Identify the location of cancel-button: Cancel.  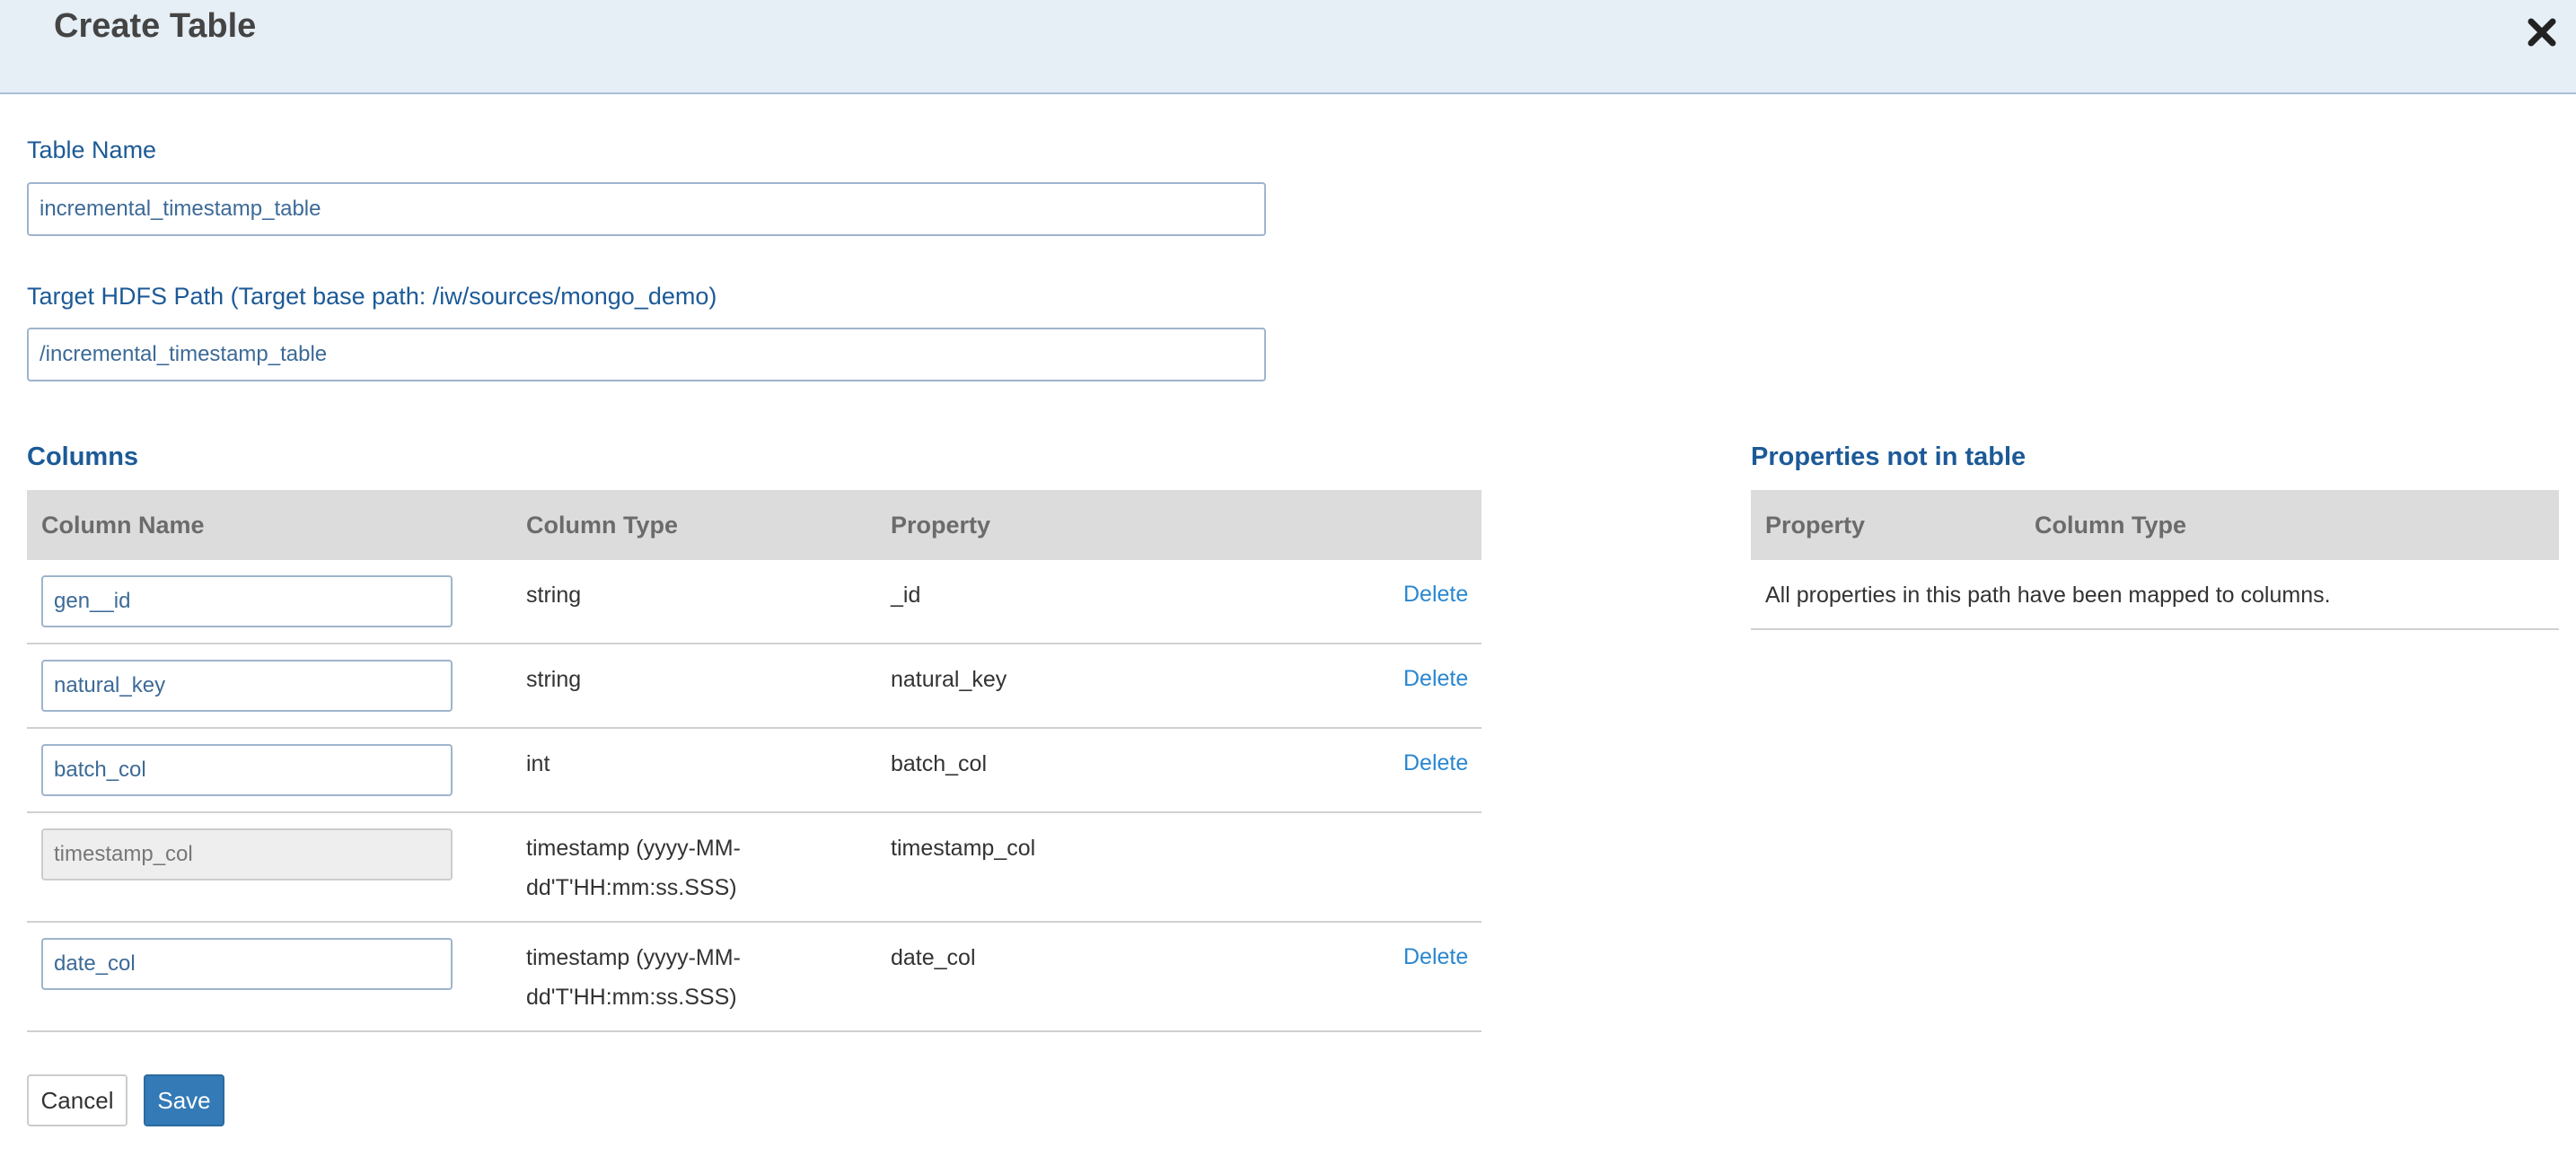
(77, 1100).